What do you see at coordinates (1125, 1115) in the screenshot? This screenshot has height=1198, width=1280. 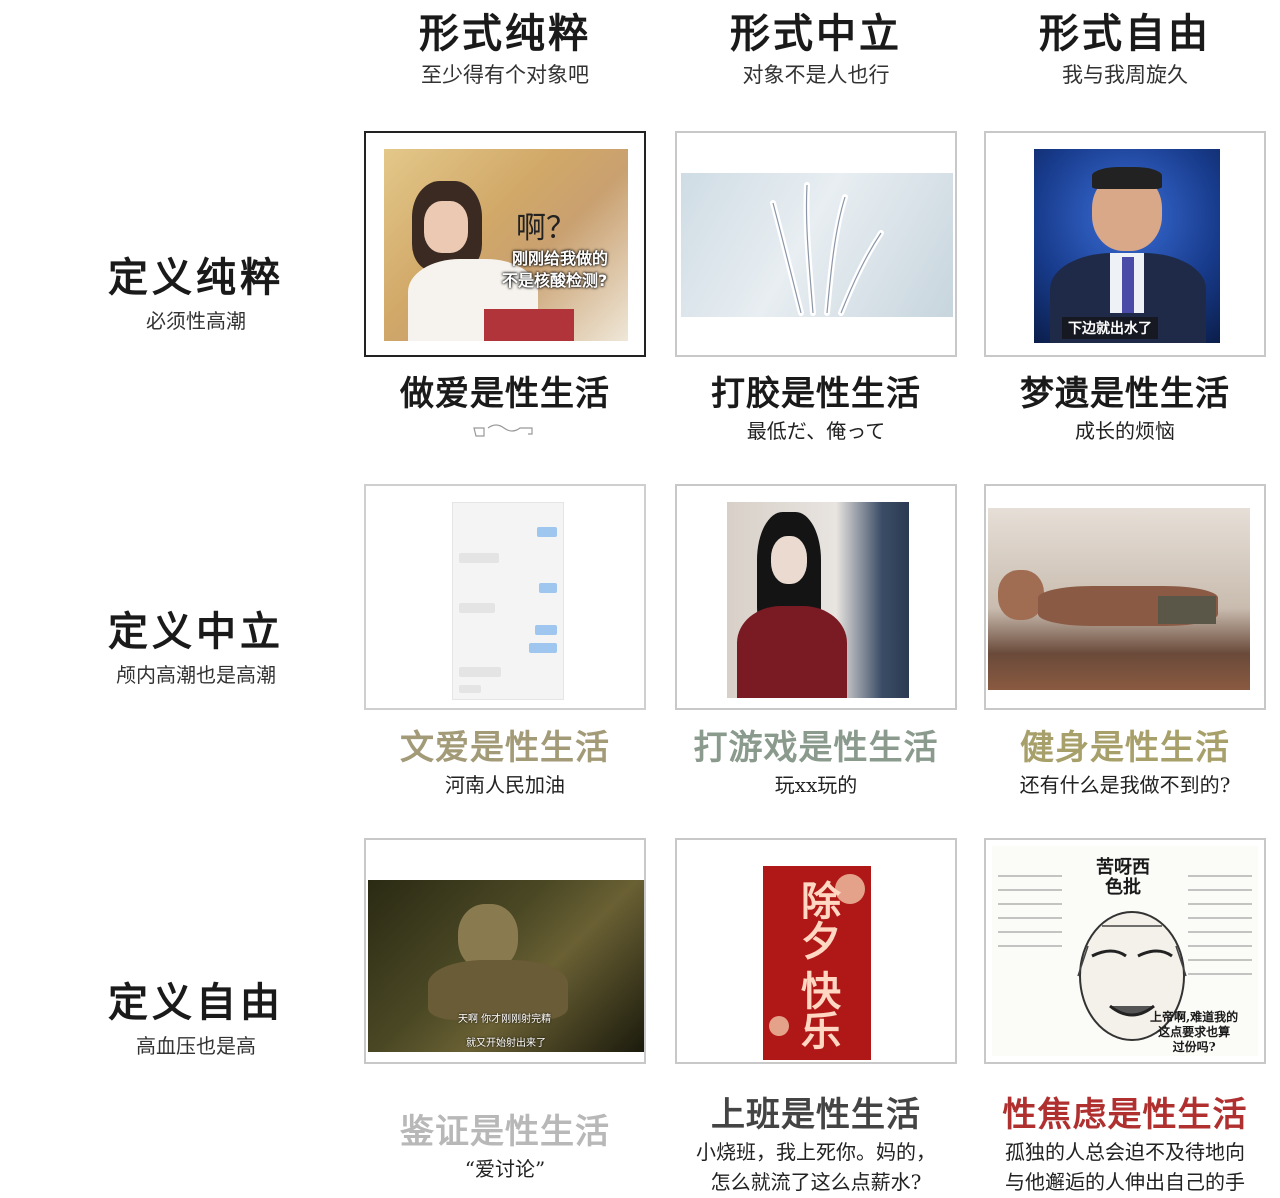 I see `cell-title: 性焦虑是性生活` at bounding box center [1125, 1115].